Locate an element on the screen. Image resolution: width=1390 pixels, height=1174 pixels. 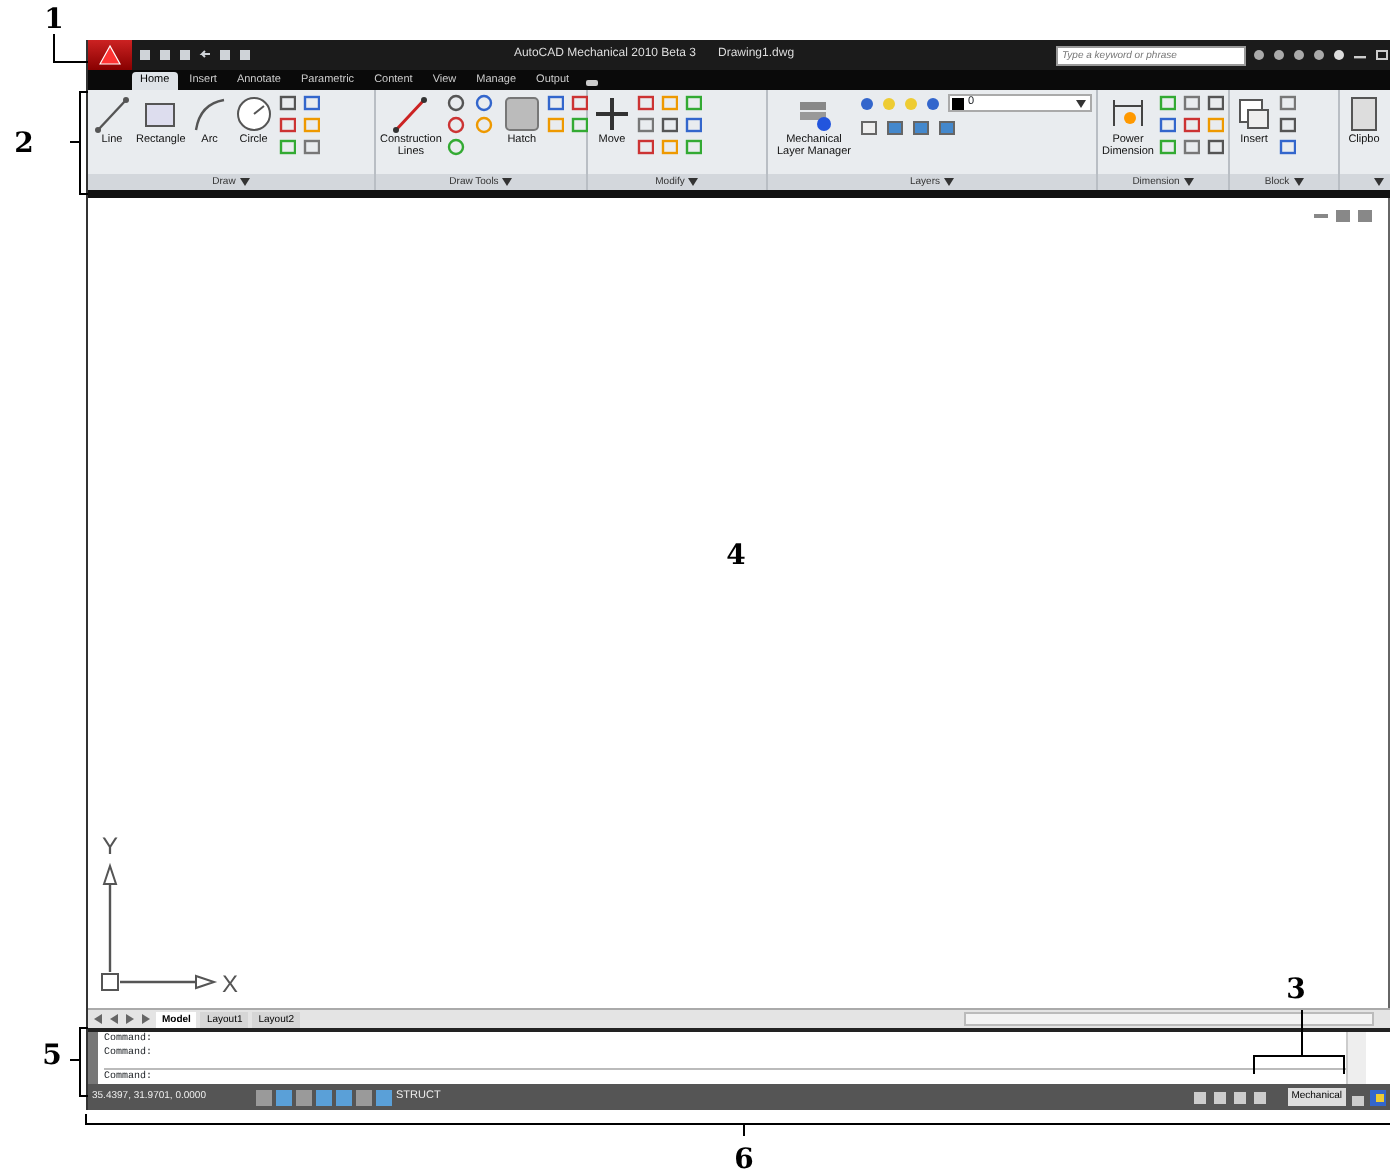
callout-number: 5 is located at coordinates (52, 1056).